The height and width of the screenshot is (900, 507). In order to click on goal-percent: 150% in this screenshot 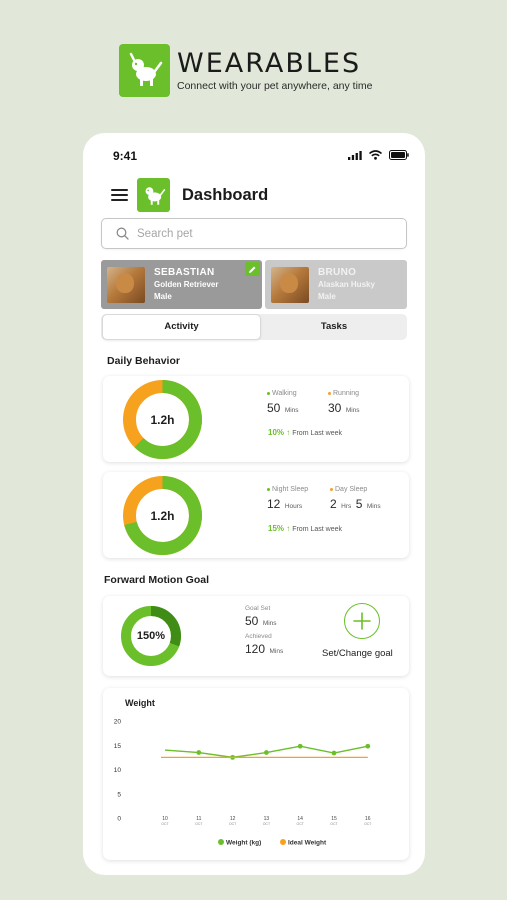, I will do `click(151, 636)`.